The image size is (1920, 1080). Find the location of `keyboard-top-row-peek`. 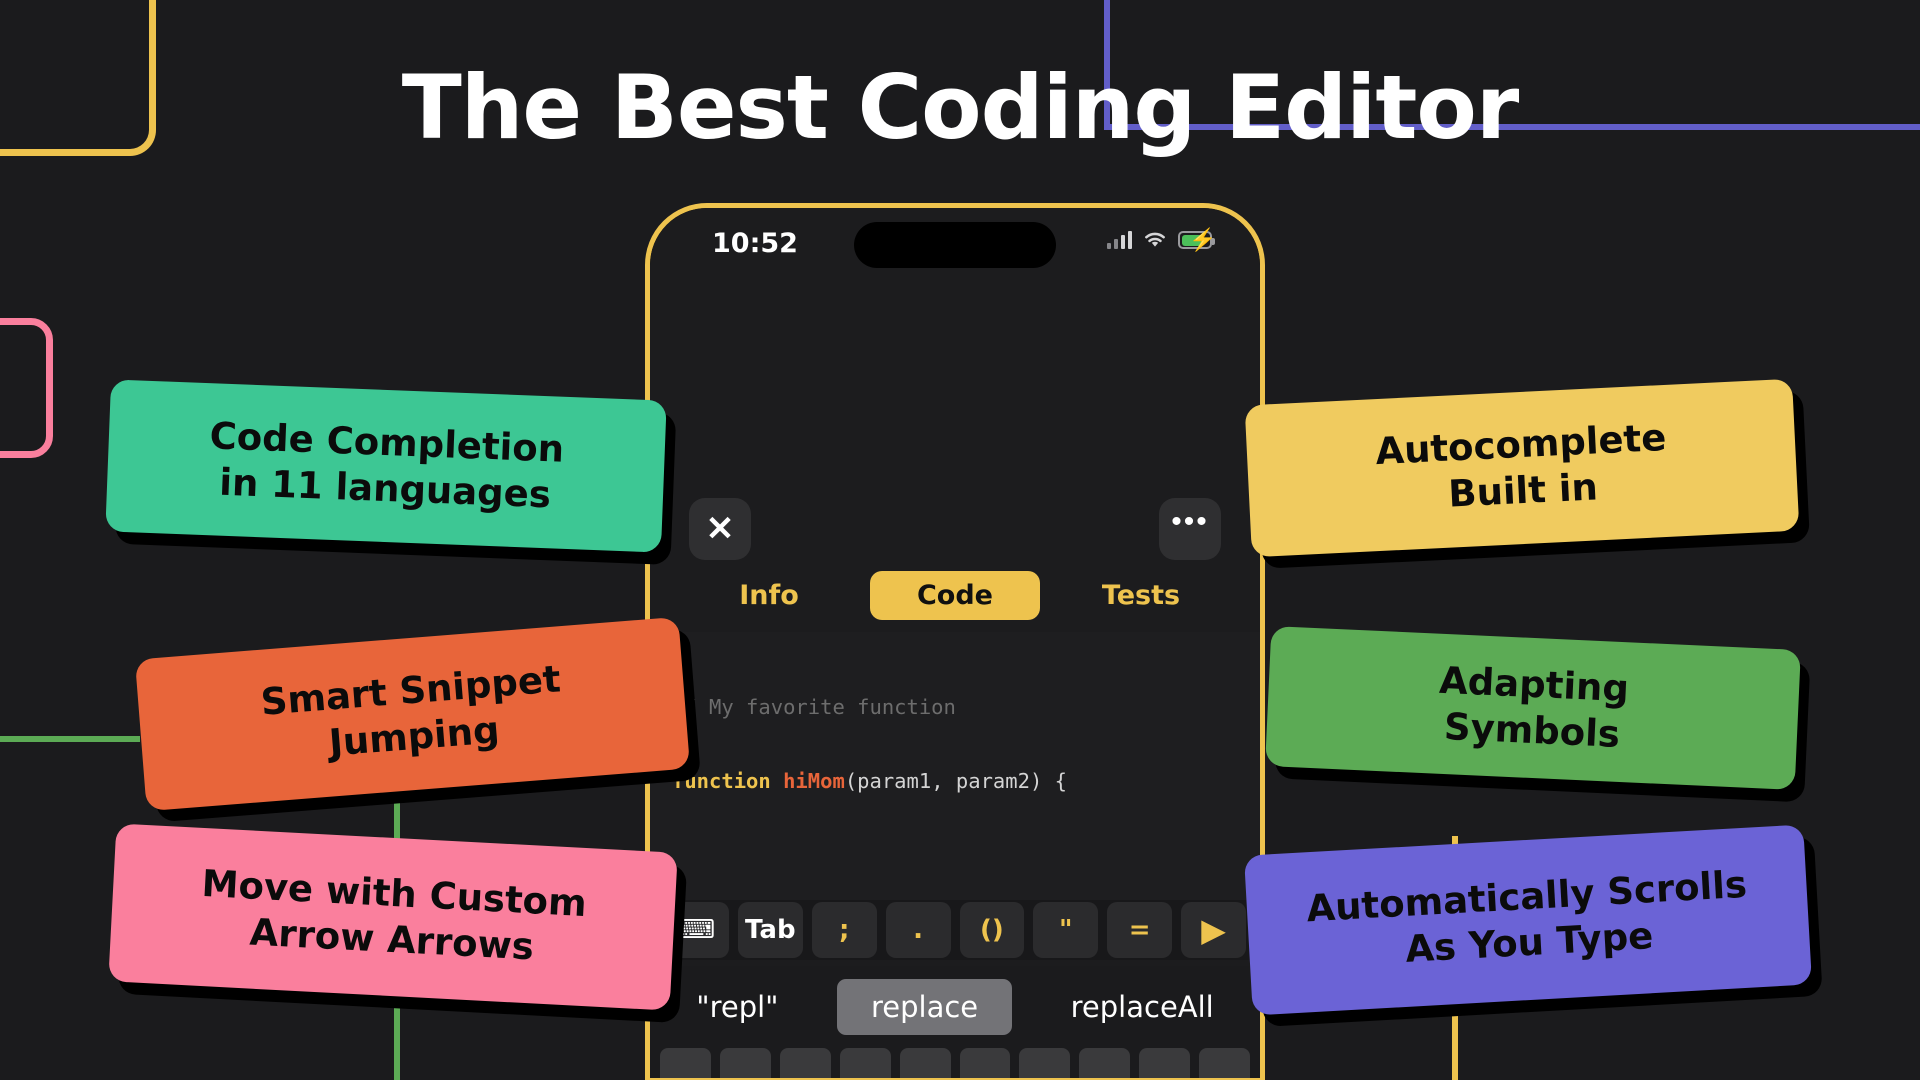

keyboard-top-row-peek is located at coordinates (955, 1063).